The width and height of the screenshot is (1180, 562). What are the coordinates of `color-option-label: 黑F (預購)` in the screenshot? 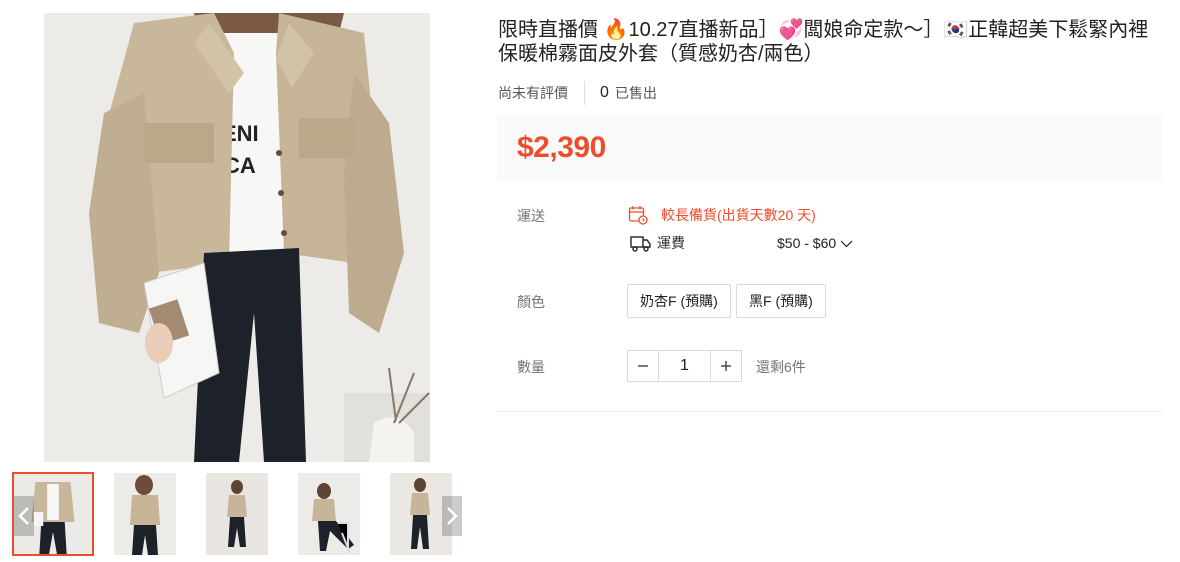 It's located at (781, 301).